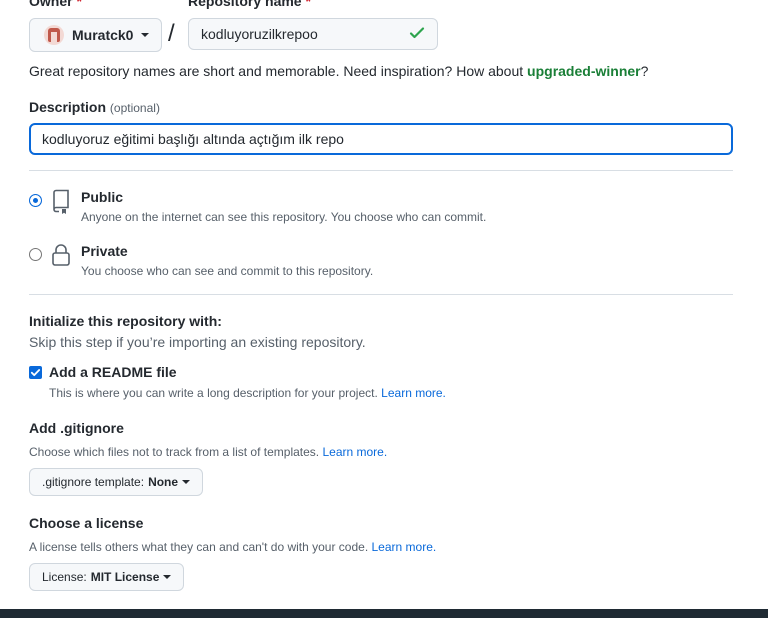 This screenshot has height=618, width=768. Describe the element at coordinates (163, 482) in the screenshot. I see `gitignore-button-value: None` at that location.